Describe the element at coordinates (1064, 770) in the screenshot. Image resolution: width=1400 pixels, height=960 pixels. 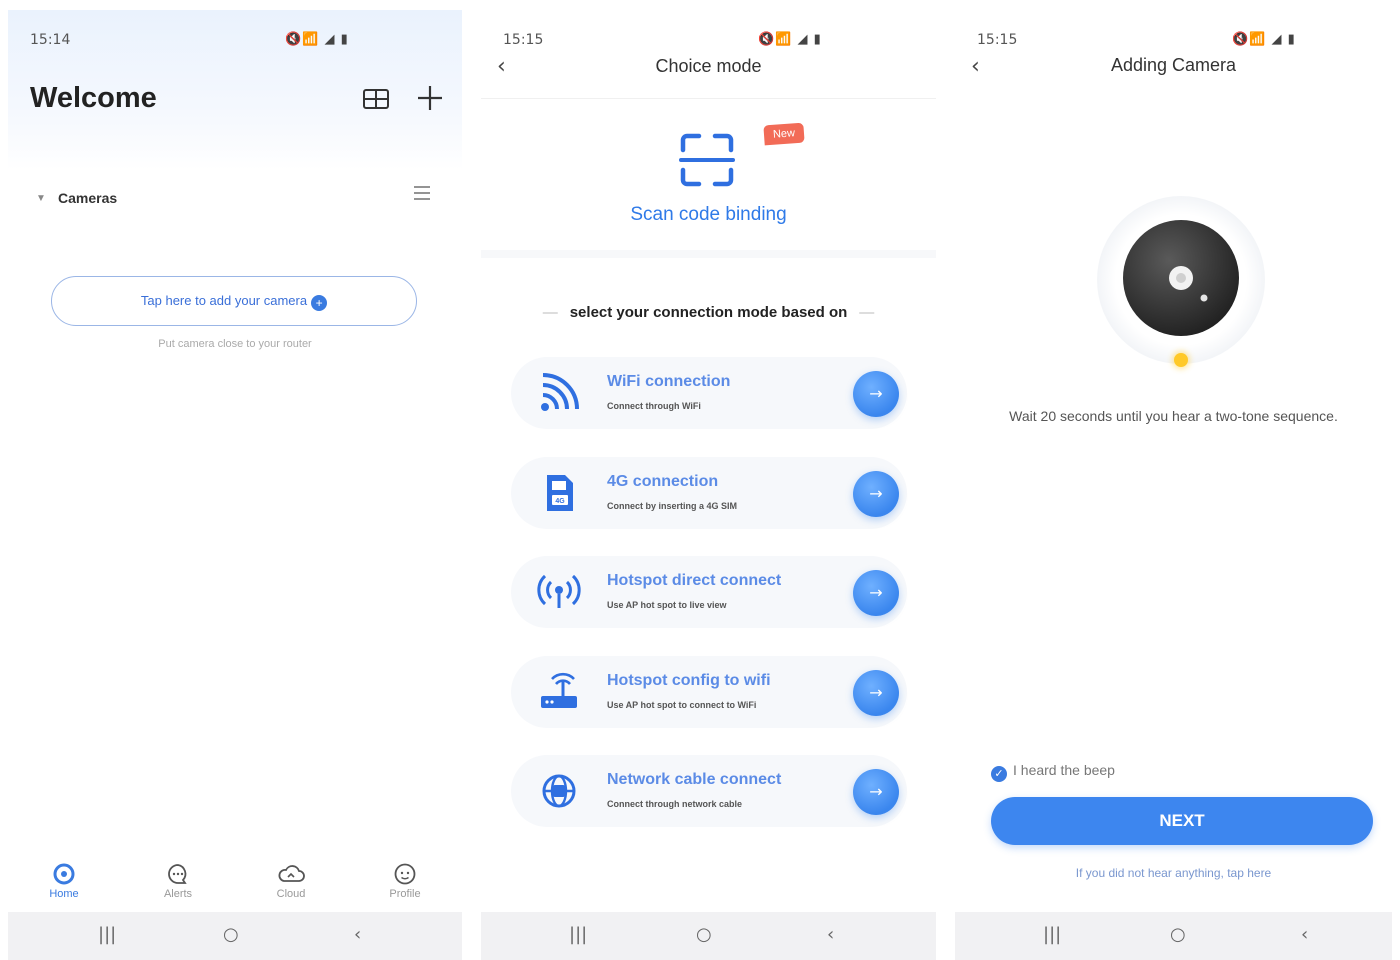
I see `heard-beep-label: I heard the beep` at that location.